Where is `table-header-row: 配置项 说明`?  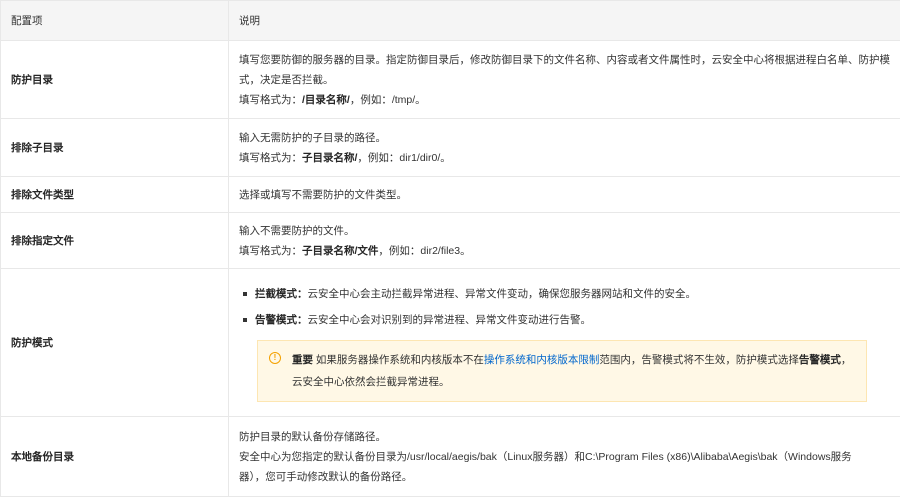 table-header-row: 配置项 说明 is located at coordinates (450, 20).